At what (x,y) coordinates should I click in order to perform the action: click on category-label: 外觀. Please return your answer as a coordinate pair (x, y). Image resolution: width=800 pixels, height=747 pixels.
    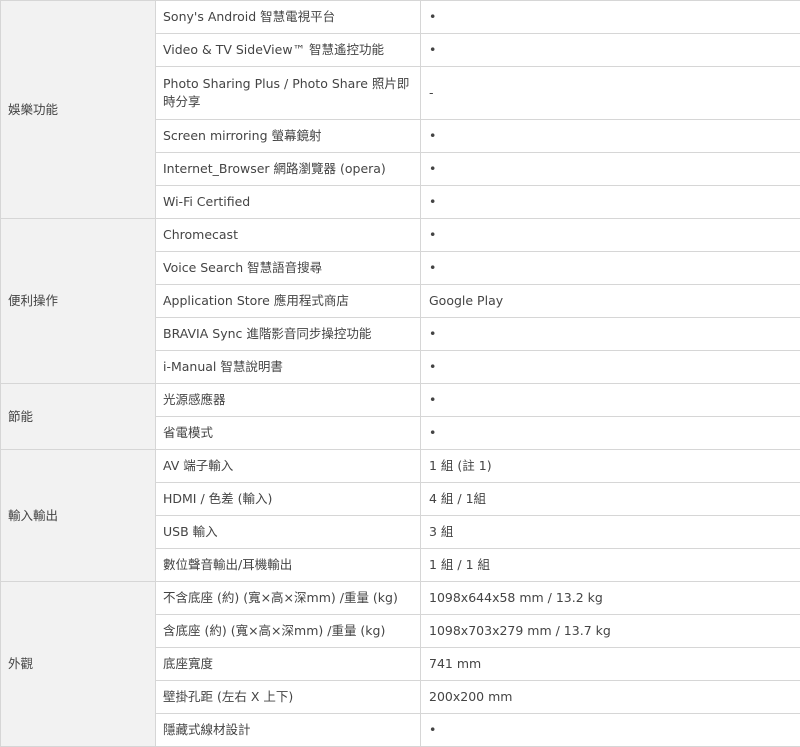
    Looking at the image, I should click on (78, 664).